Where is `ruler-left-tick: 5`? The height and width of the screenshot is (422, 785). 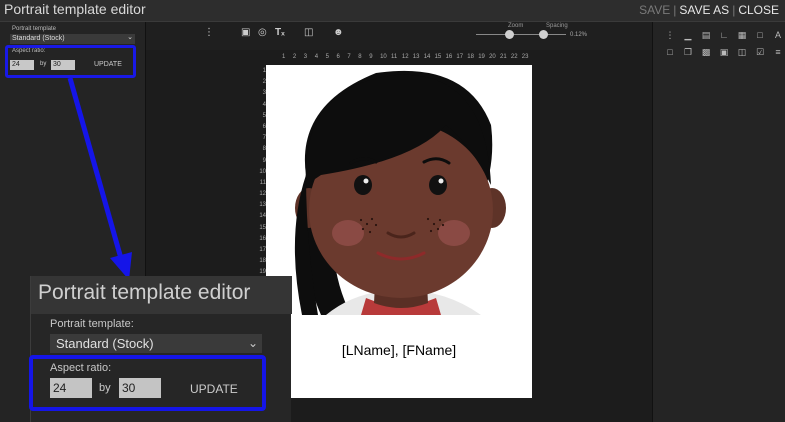 ruler-left-tick: 5 is located at coordinates (264, 115).